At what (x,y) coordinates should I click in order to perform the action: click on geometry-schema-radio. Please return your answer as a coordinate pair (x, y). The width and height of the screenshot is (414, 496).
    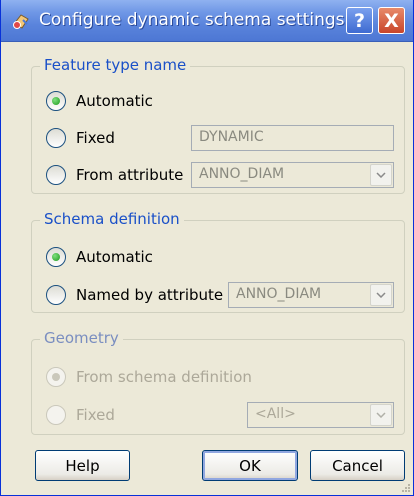
    Looking at the image, I should click on (56, 377).